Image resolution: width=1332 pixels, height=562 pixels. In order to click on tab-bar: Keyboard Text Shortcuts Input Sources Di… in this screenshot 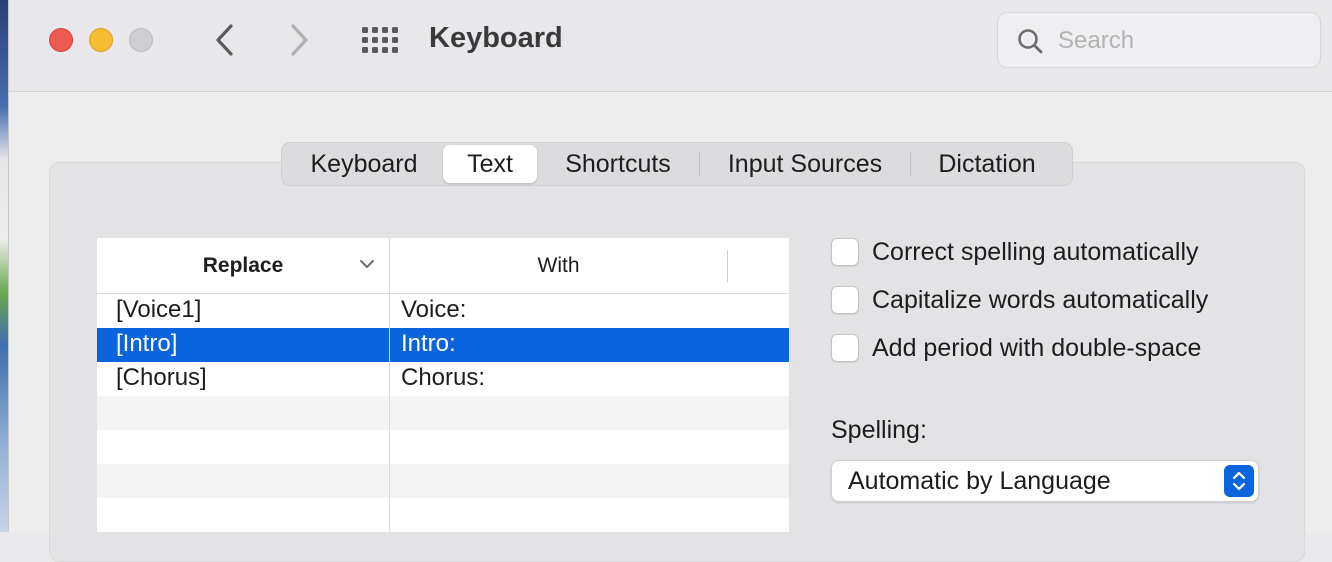, I will do `click(677, 164)`.